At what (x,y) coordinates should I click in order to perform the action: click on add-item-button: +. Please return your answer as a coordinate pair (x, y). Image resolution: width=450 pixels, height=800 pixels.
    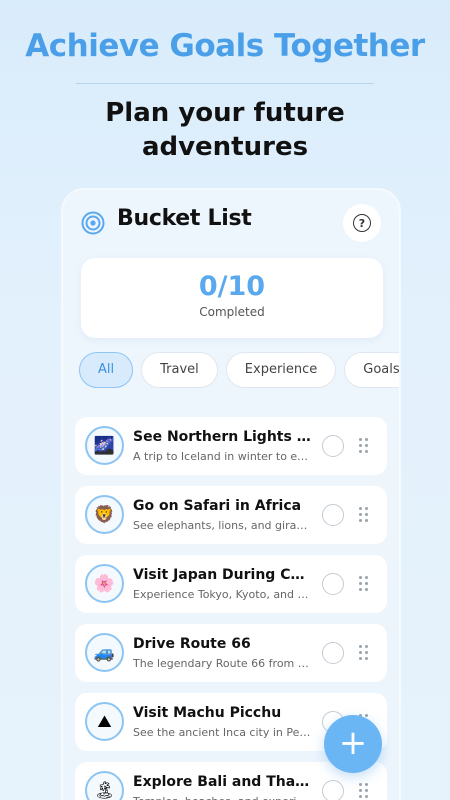
    Looking at the image, I should click on (353, 744).